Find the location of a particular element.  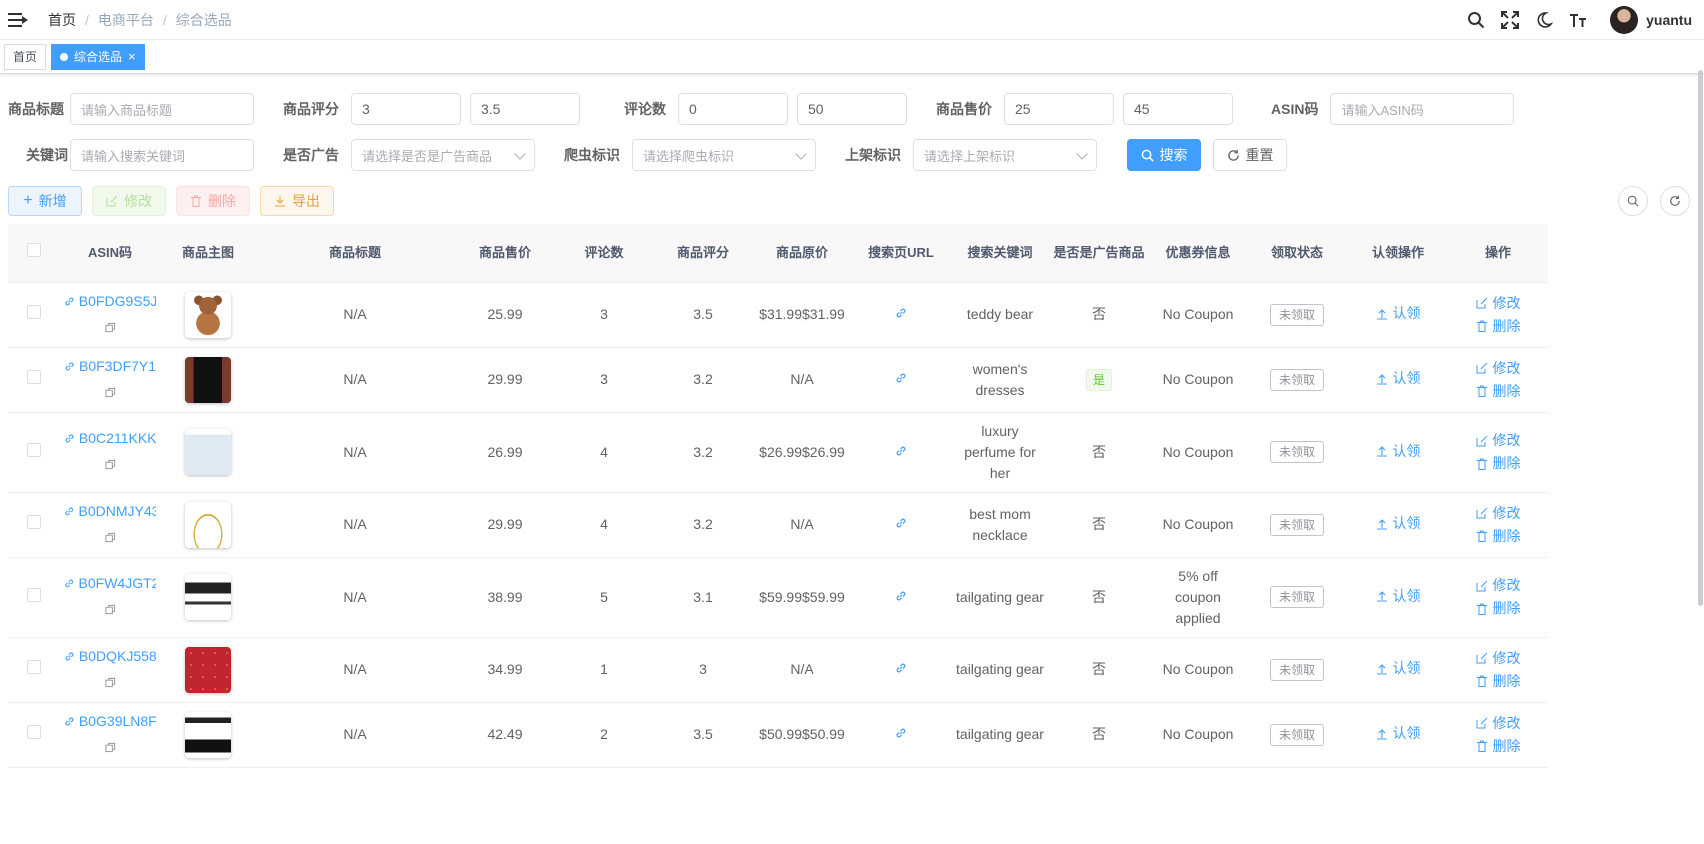

tag-home: 首页 is located at coordinates (25, 56).